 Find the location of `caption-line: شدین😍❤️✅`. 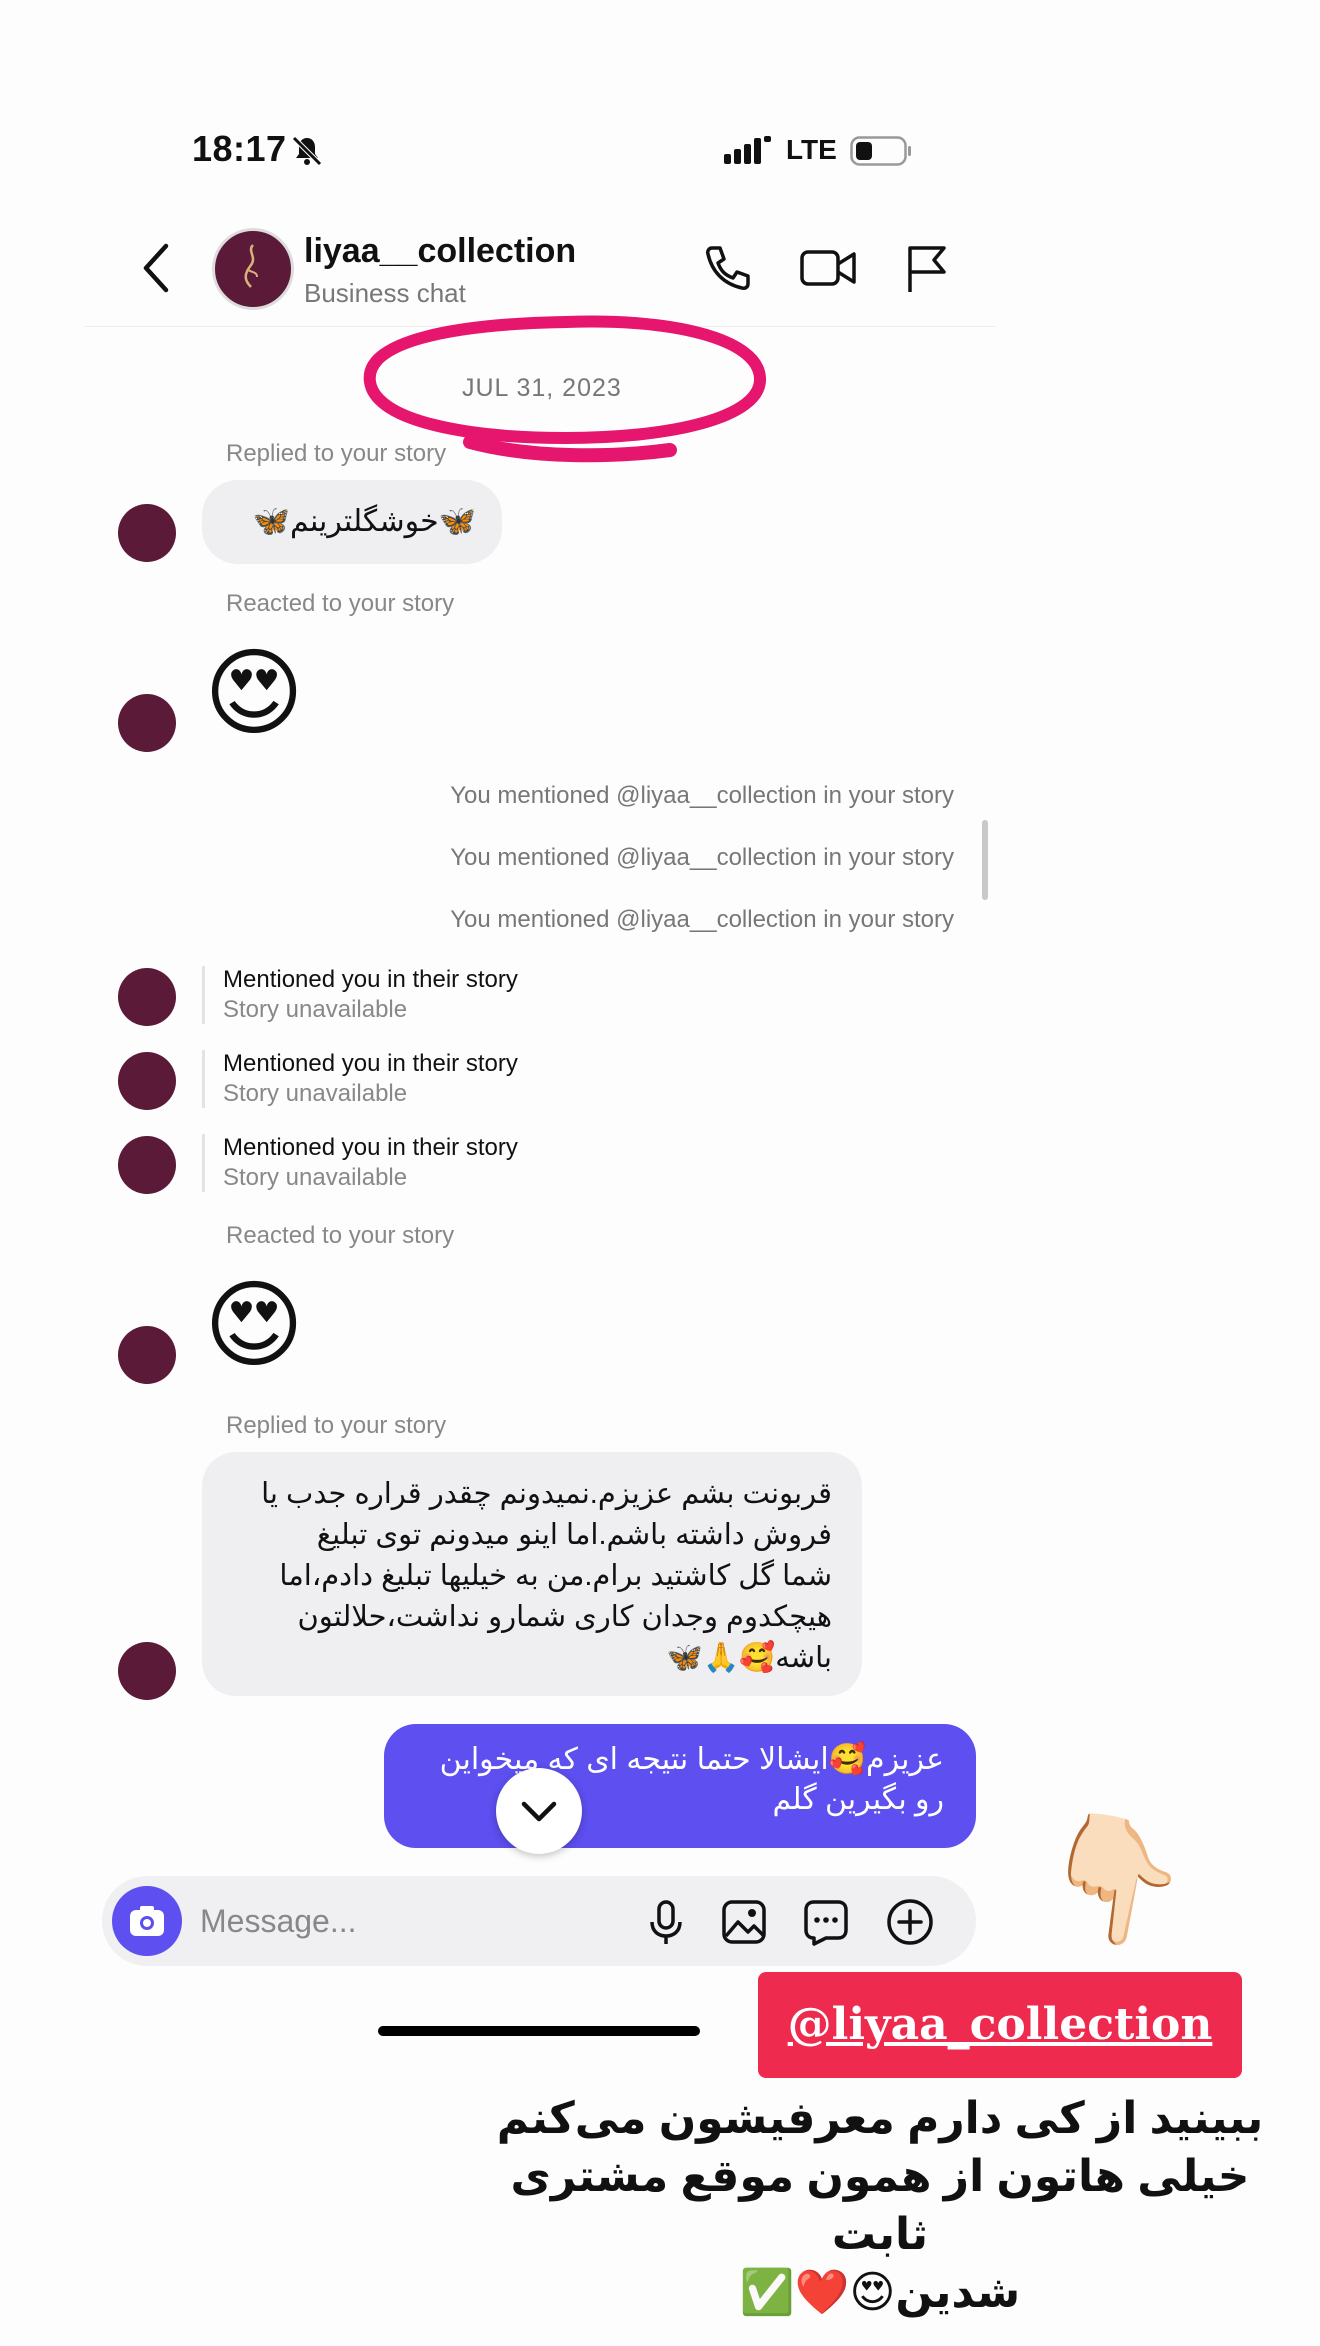

caption-line: شدین😍❤️✅ is located at coordinates (880, 2292).